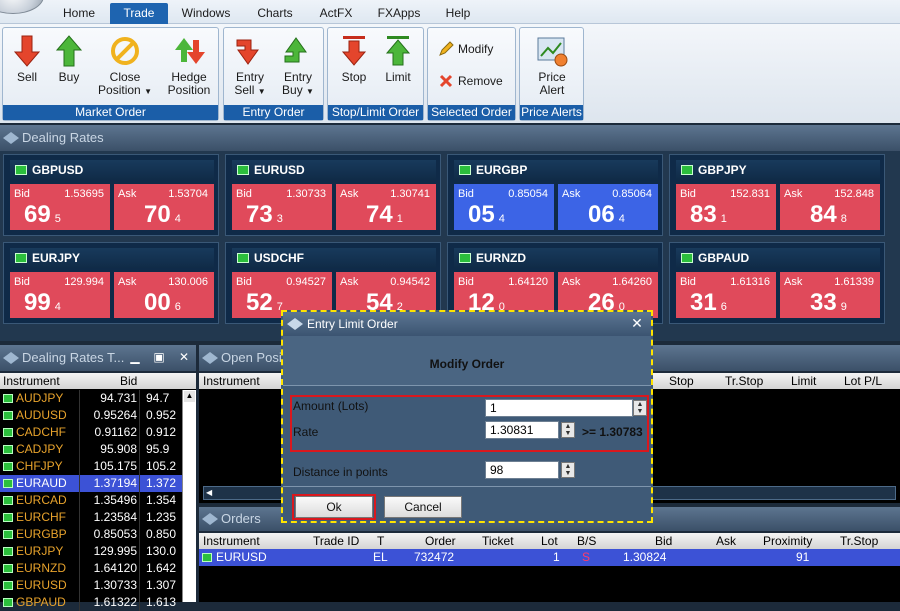 Image resolution: width=900 pixels, height=611 pixels. I want to click on table-row: EURUSD 1.30733 1.307, so click(91, 585).